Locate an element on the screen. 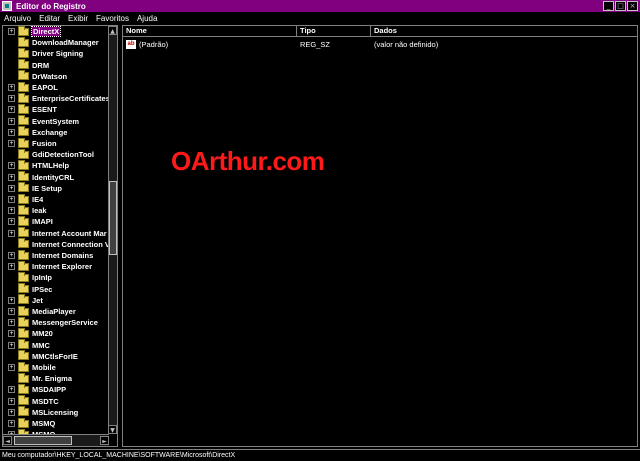 Image resolution: width=640 pixels, height=461 pixels. column-header-nome: Nome is located at coordinates (210, 31).